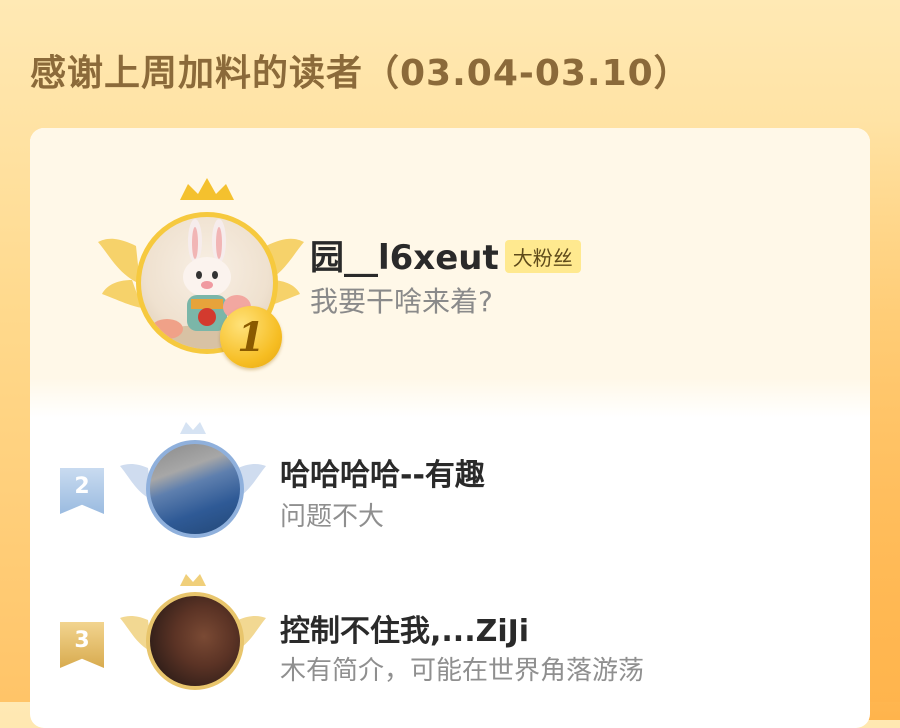 This screenshot has width=900, height=728. I want to click on rank-1-name: 园__l6xeut, so click(404, 254).